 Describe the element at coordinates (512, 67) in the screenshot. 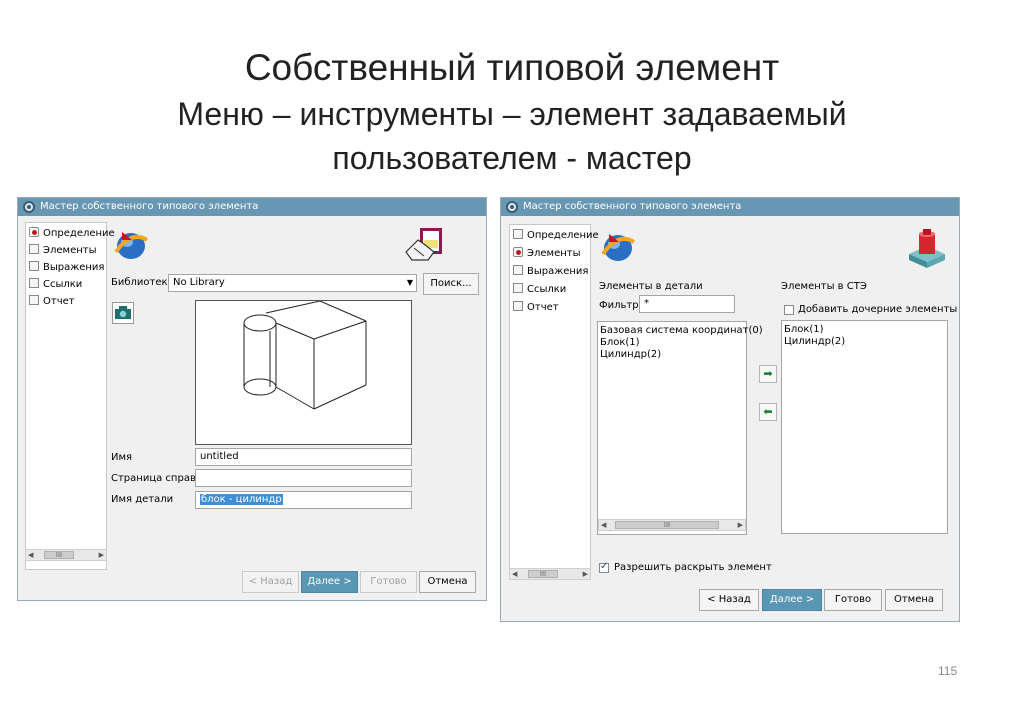

I see `slide-title-line-1: Собственный типовой элемент` at that location.